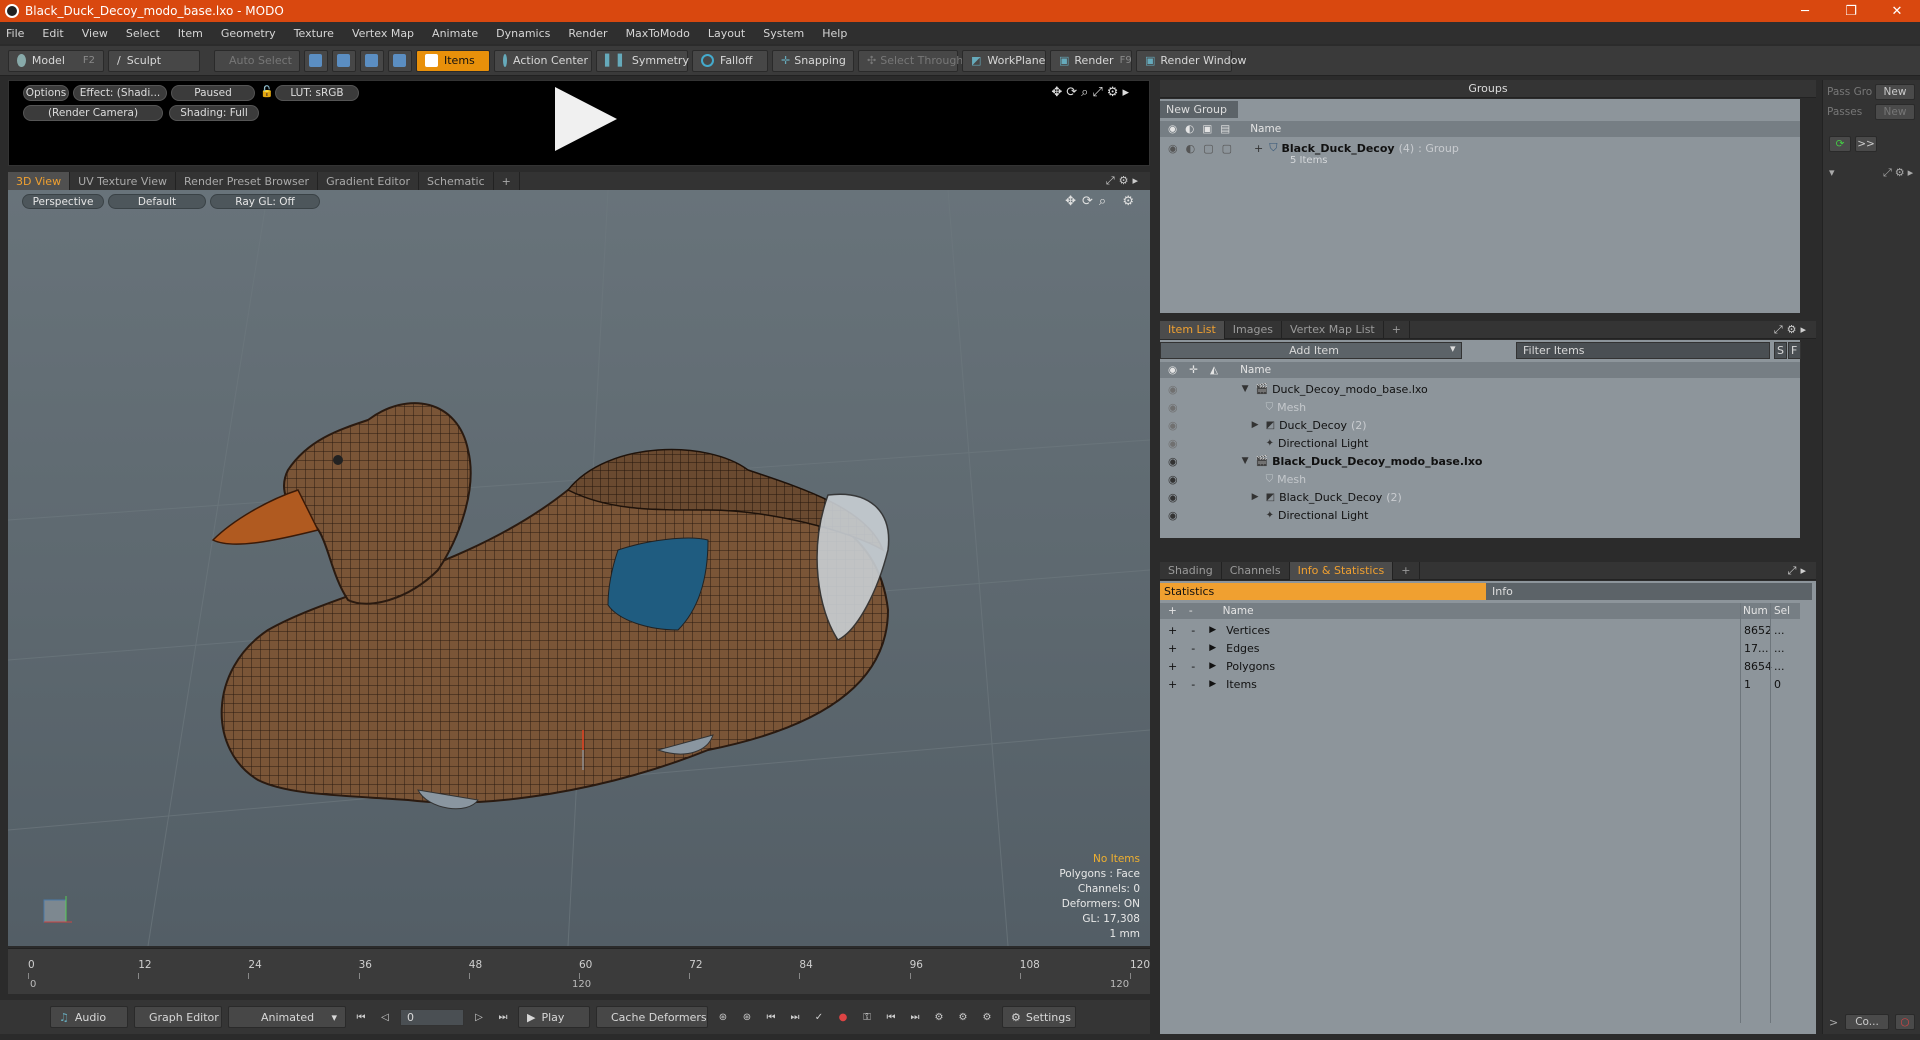 The height and width of the screenshot is (1040, 1920). Describe the element at coordinates (819, 1017) in the screenshot. I see `auto-key-icon: ✓` at that location.